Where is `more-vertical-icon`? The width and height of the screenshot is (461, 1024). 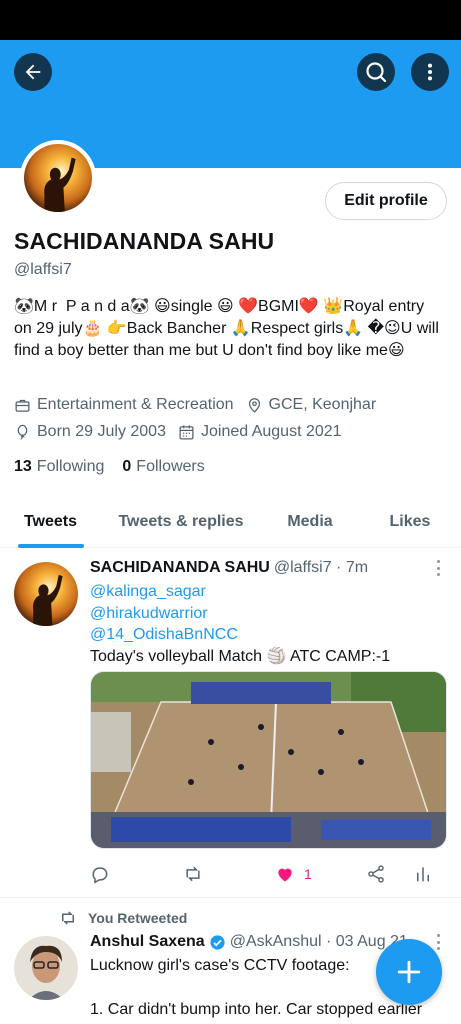
more-vertical-icon is located at coordinates (430, 72).